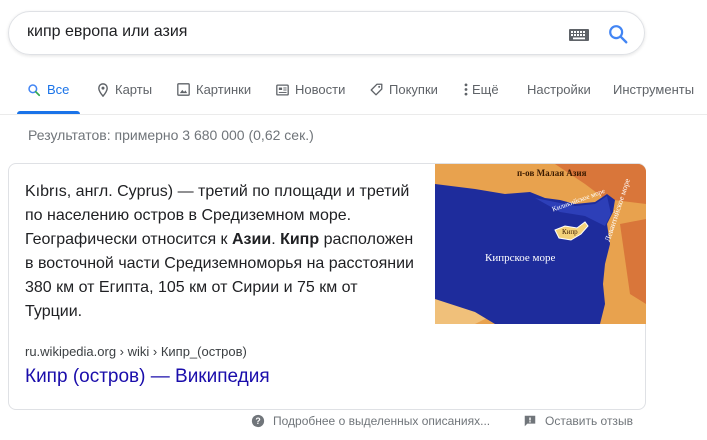  Describe the element at coordinates (520, 258) in the screenshot. I see `map-label-cyprian-sea: Кипрское море` at that location.